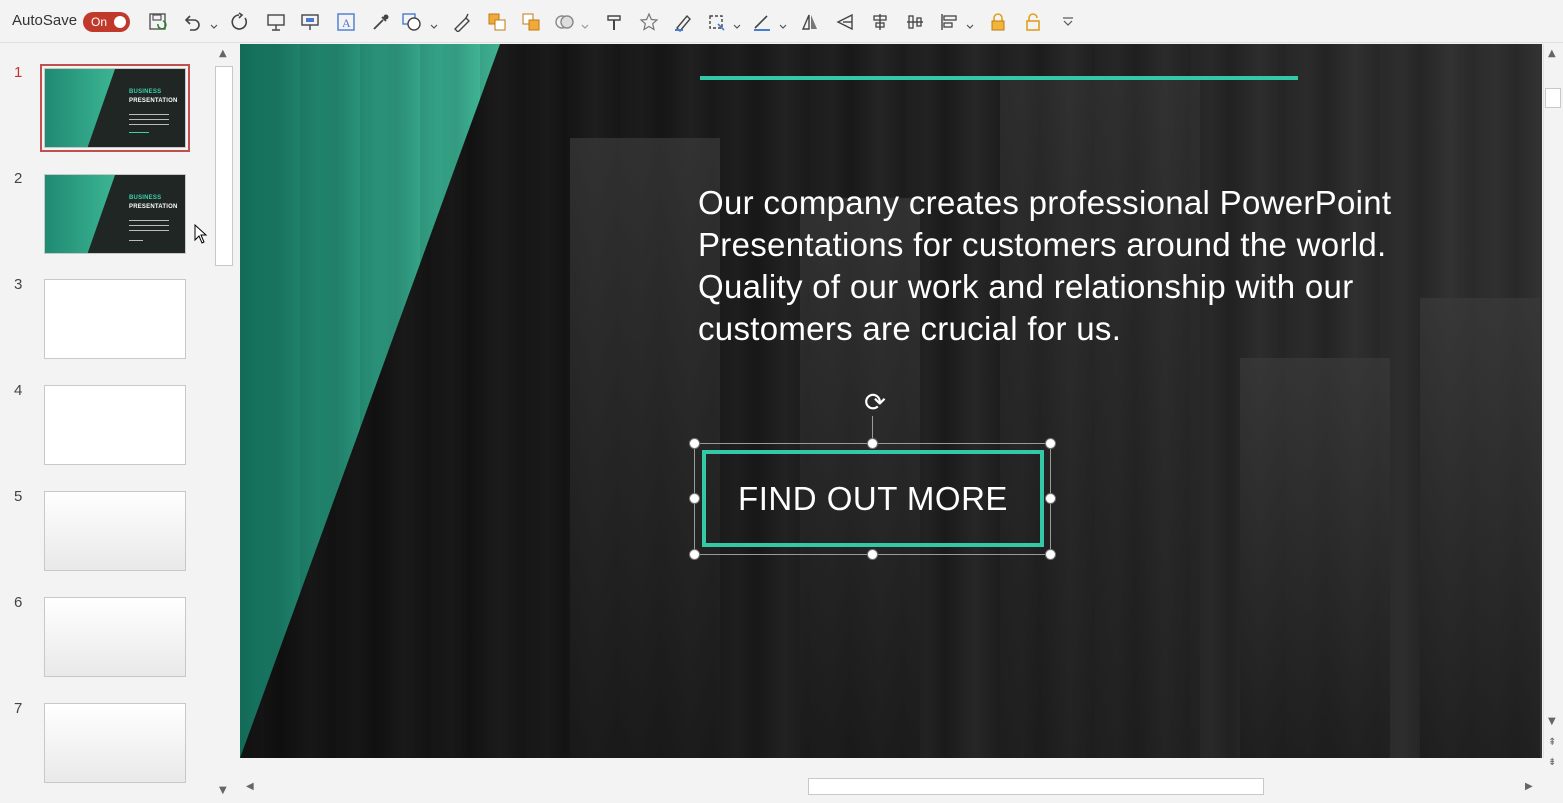 The image size is (1563, 803). Describe the element at coordinates (224, 166) in the screenshot. I see `thumbnail-scrollbar-thumb` at that location.